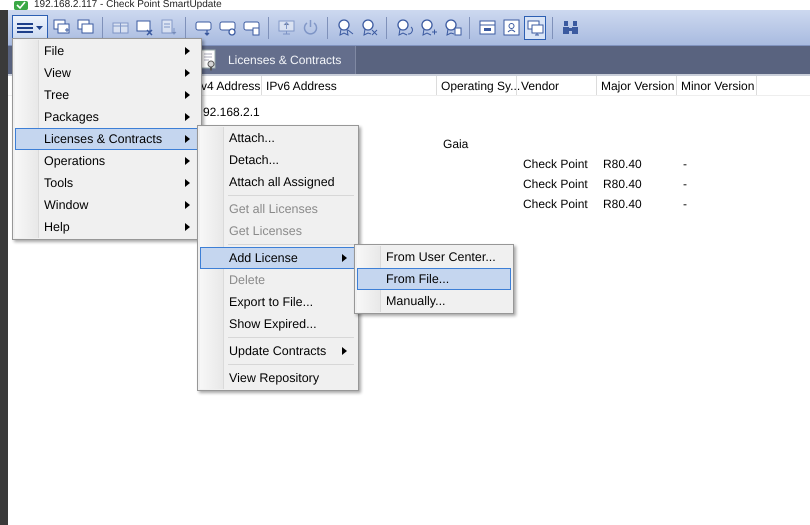  What do you see at coordinates (286, 27) in the screenshot?
I see `monitor-icon` at bounding box center [286, 27].